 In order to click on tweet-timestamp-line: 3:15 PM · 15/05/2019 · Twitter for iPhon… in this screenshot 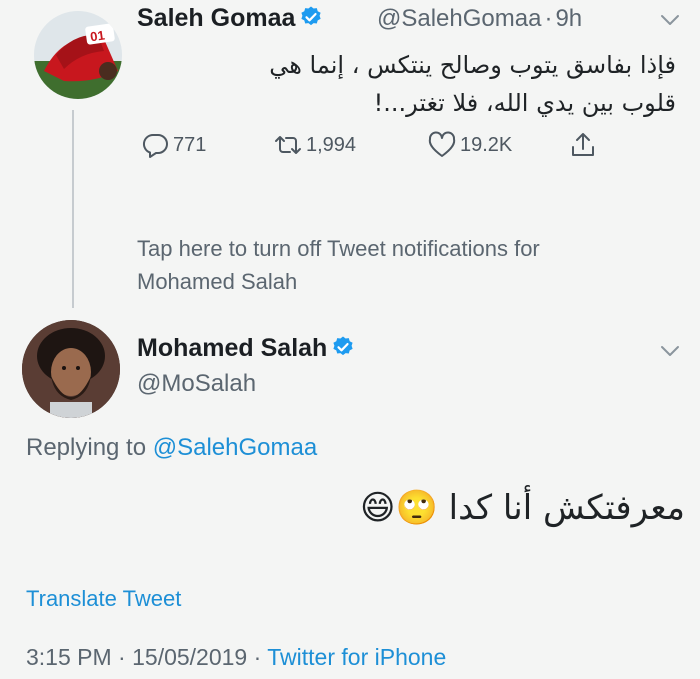, I will do `click(236, 657)`.